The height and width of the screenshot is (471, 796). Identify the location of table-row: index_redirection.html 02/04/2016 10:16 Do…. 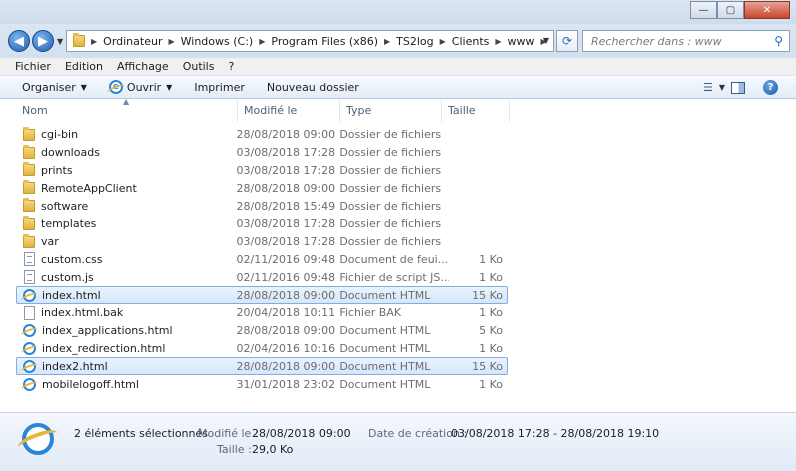
(262, 349).